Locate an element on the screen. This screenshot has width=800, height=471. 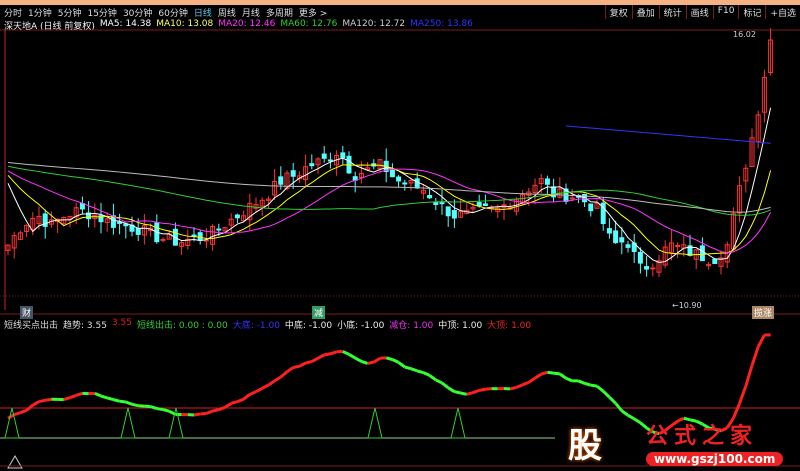
badge-reduce: 减 is located at coordinates (319, 312).